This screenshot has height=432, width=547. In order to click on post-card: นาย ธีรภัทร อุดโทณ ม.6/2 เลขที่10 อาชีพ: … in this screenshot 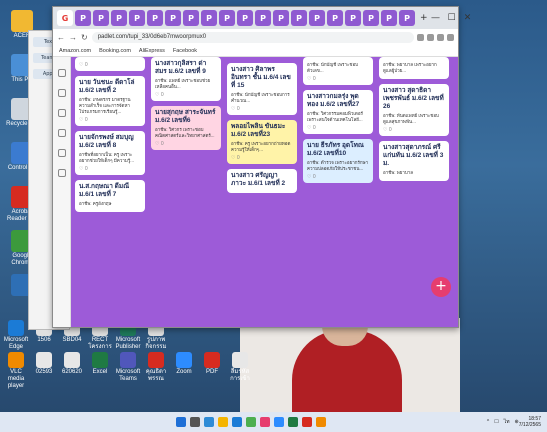, I will do `click(338, 161)`.